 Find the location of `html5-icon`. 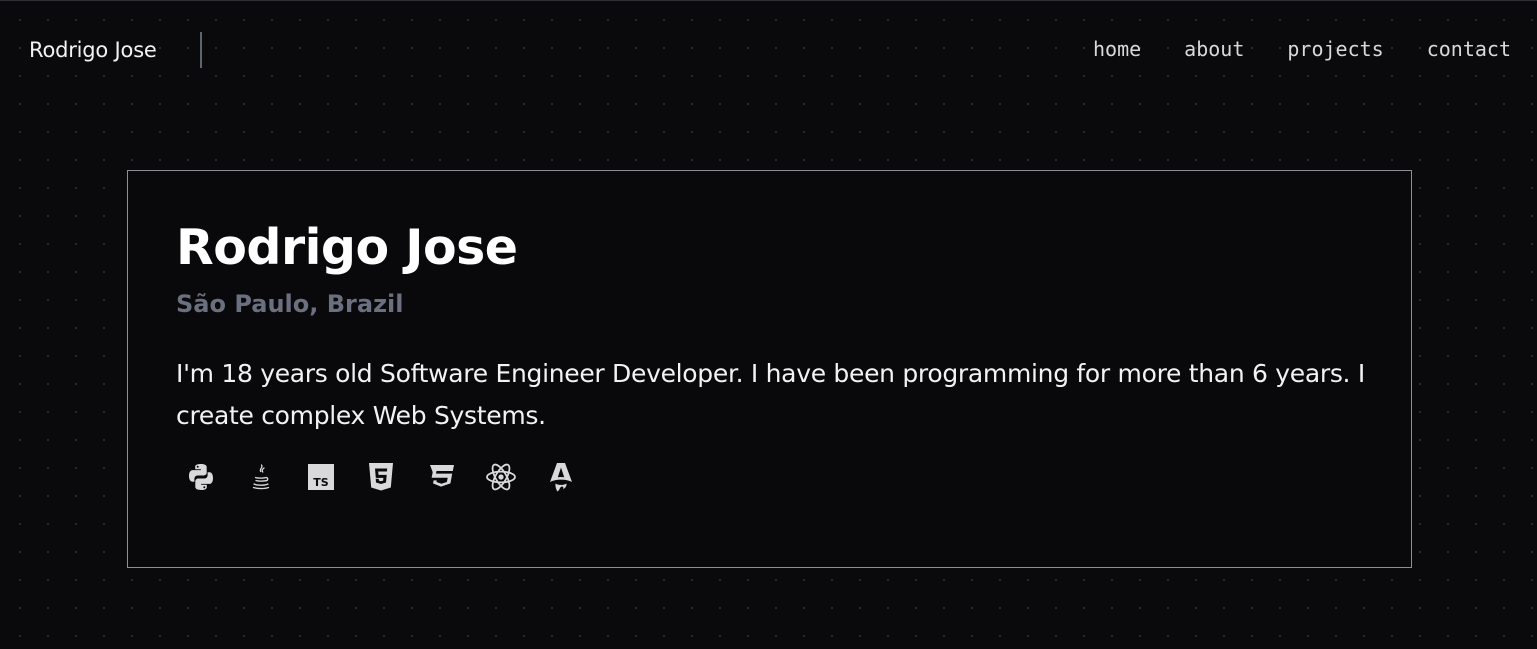

html5-icon is located at coordinates (381, 477).